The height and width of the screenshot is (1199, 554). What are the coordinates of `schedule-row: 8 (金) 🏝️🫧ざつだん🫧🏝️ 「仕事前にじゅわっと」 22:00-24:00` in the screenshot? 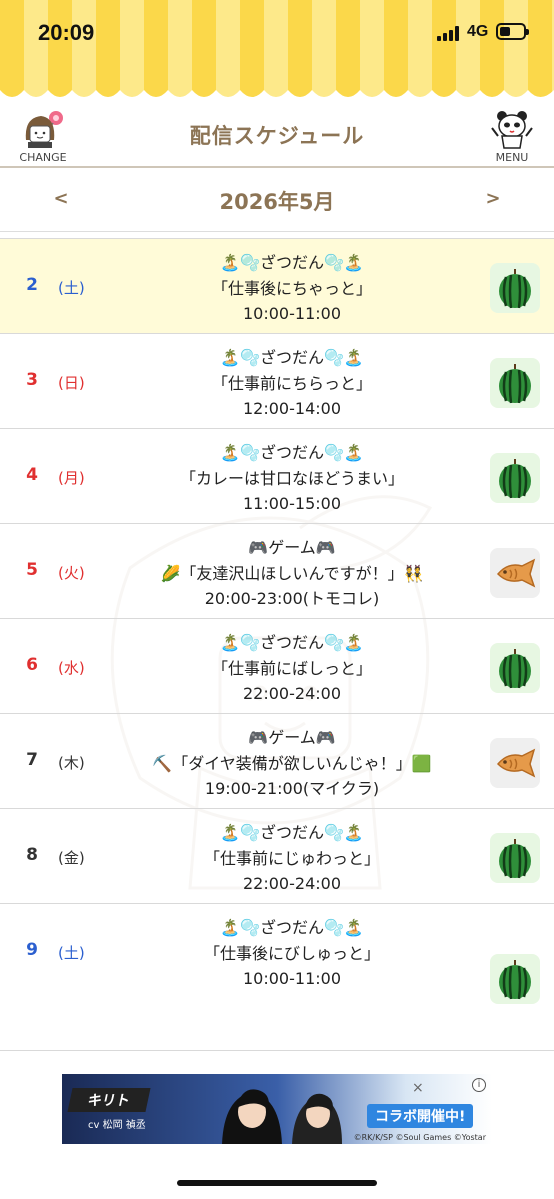 It's located at (277, 855).